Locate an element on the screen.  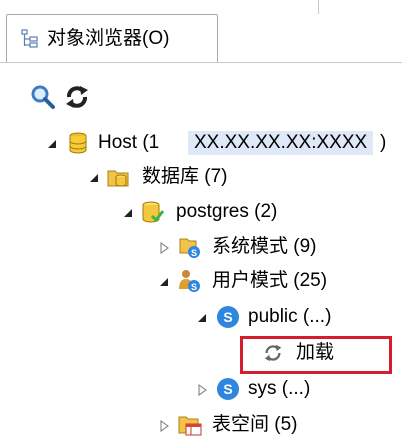
tree-node-system-schemas: S 系统模式 (9) is located at coordinates (201, 247).